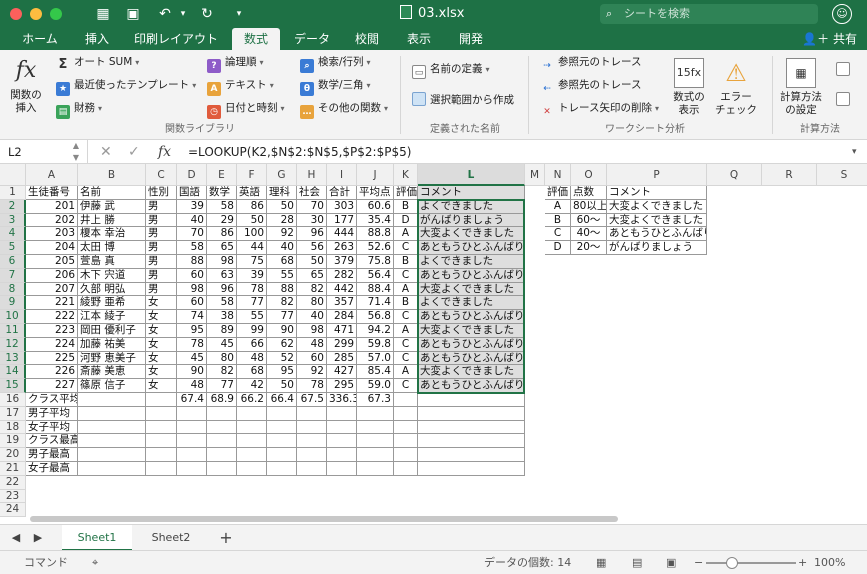 The height and width of the screenshot is (574, 867). Describe the element at coordinates (589, 193) in the screenshot. I see `lookup-header-cell: 点数` at that location.